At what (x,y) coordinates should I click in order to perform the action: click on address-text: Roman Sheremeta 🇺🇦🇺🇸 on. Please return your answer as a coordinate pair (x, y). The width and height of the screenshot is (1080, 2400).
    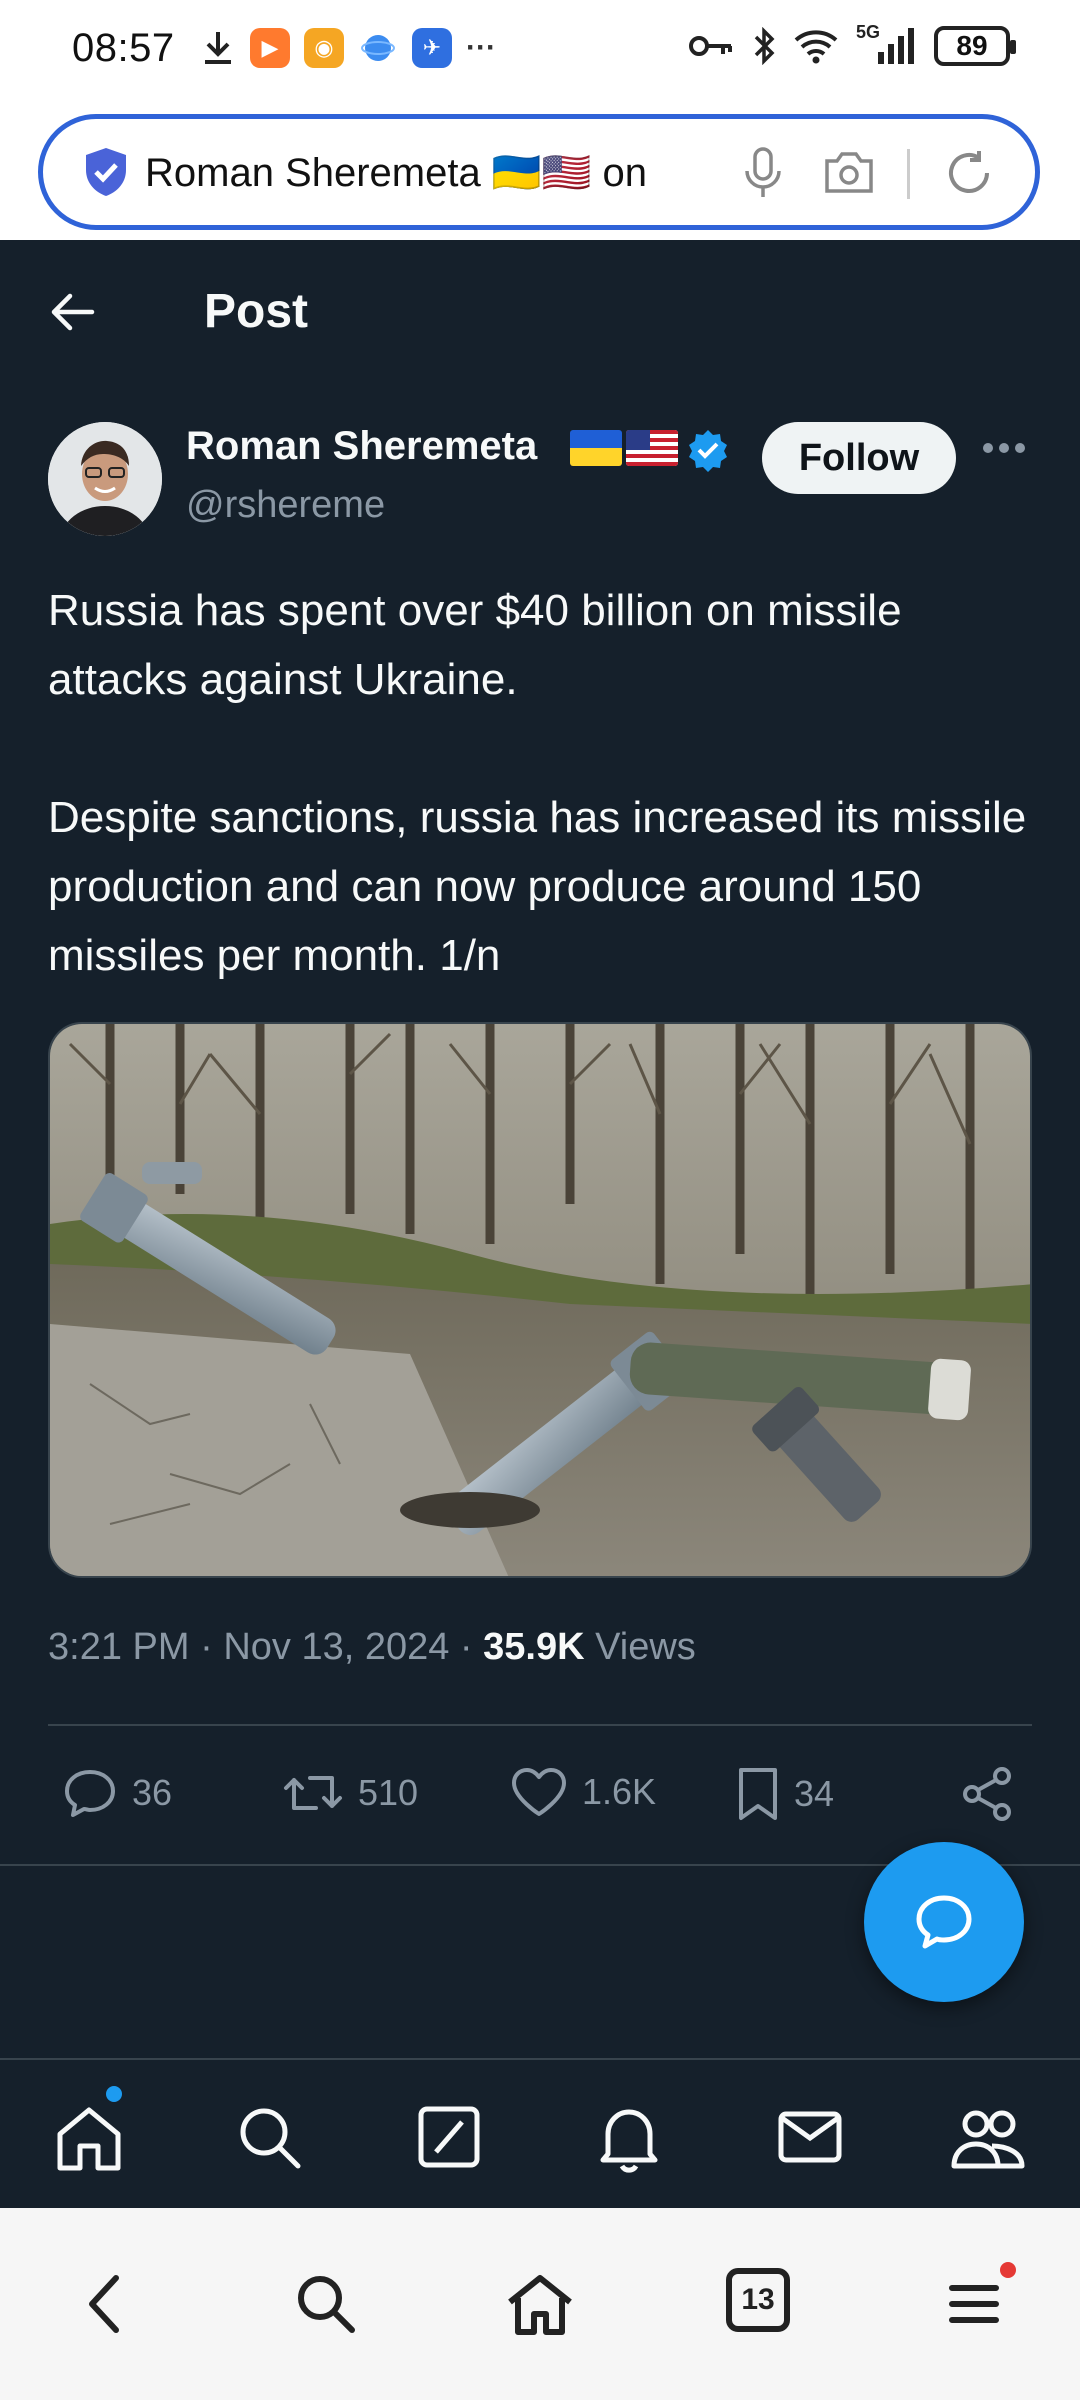
    Looking at the image, I should click on (415, 172).